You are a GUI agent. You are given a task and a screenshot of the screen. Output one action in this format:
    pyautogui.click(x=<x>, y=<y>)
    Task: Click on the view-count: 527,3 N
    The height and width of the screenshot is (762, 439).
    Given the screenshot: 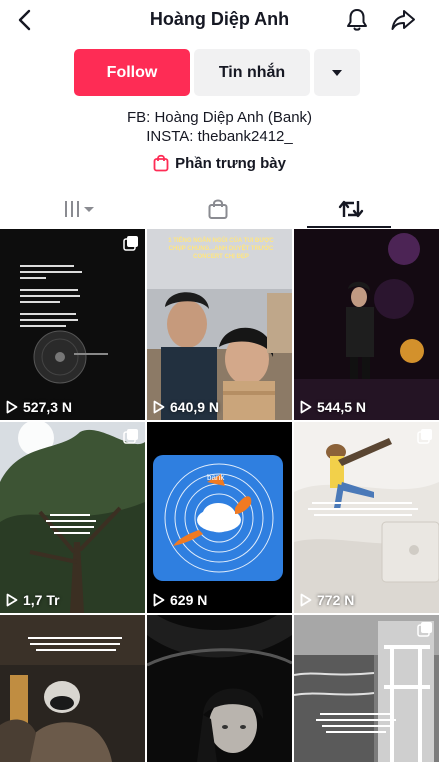 What is the action you would take?
    pyautogui.click(x=39, y=407)
    